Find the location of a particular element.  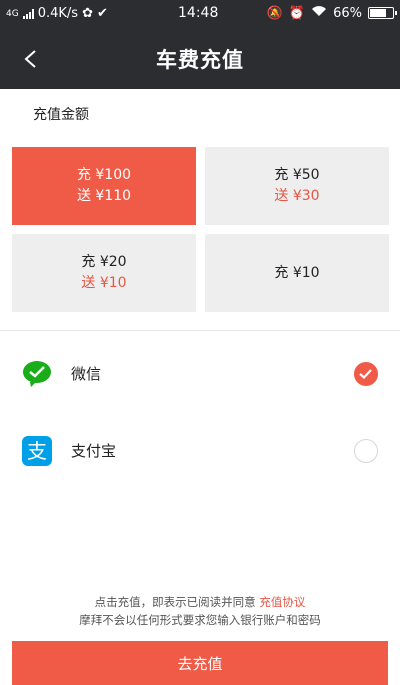

amount-option-50: 充 ¥50 送 ¥30 is located at coordinates (297, 186).